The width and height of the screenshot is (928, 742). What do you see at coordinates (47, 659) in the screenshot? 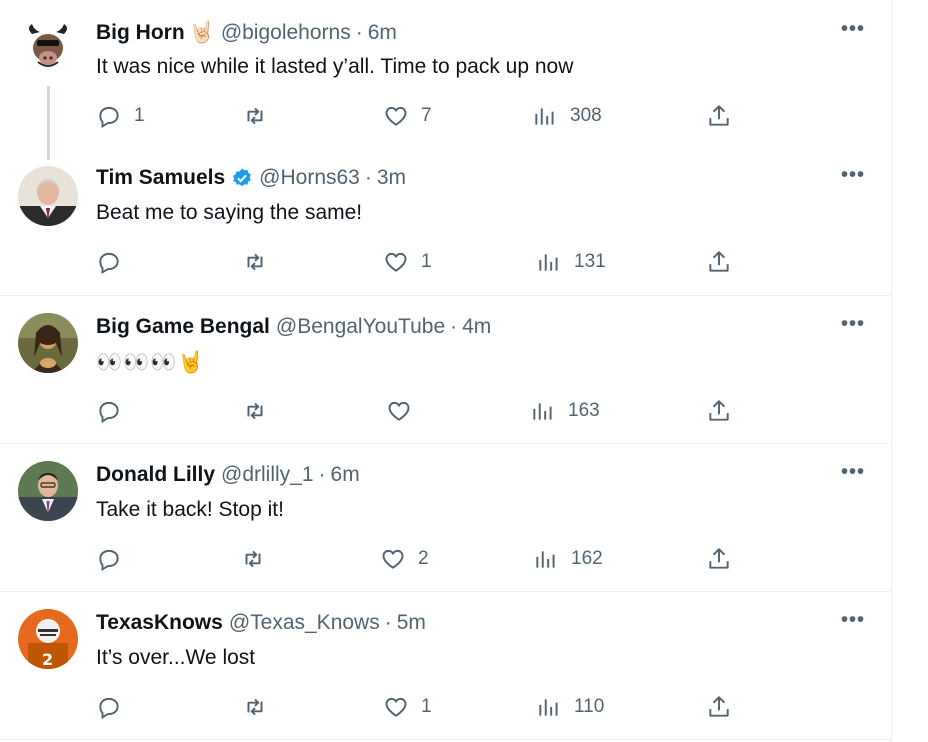
I see `svg-text: 2` at bounding box center [47, 659].